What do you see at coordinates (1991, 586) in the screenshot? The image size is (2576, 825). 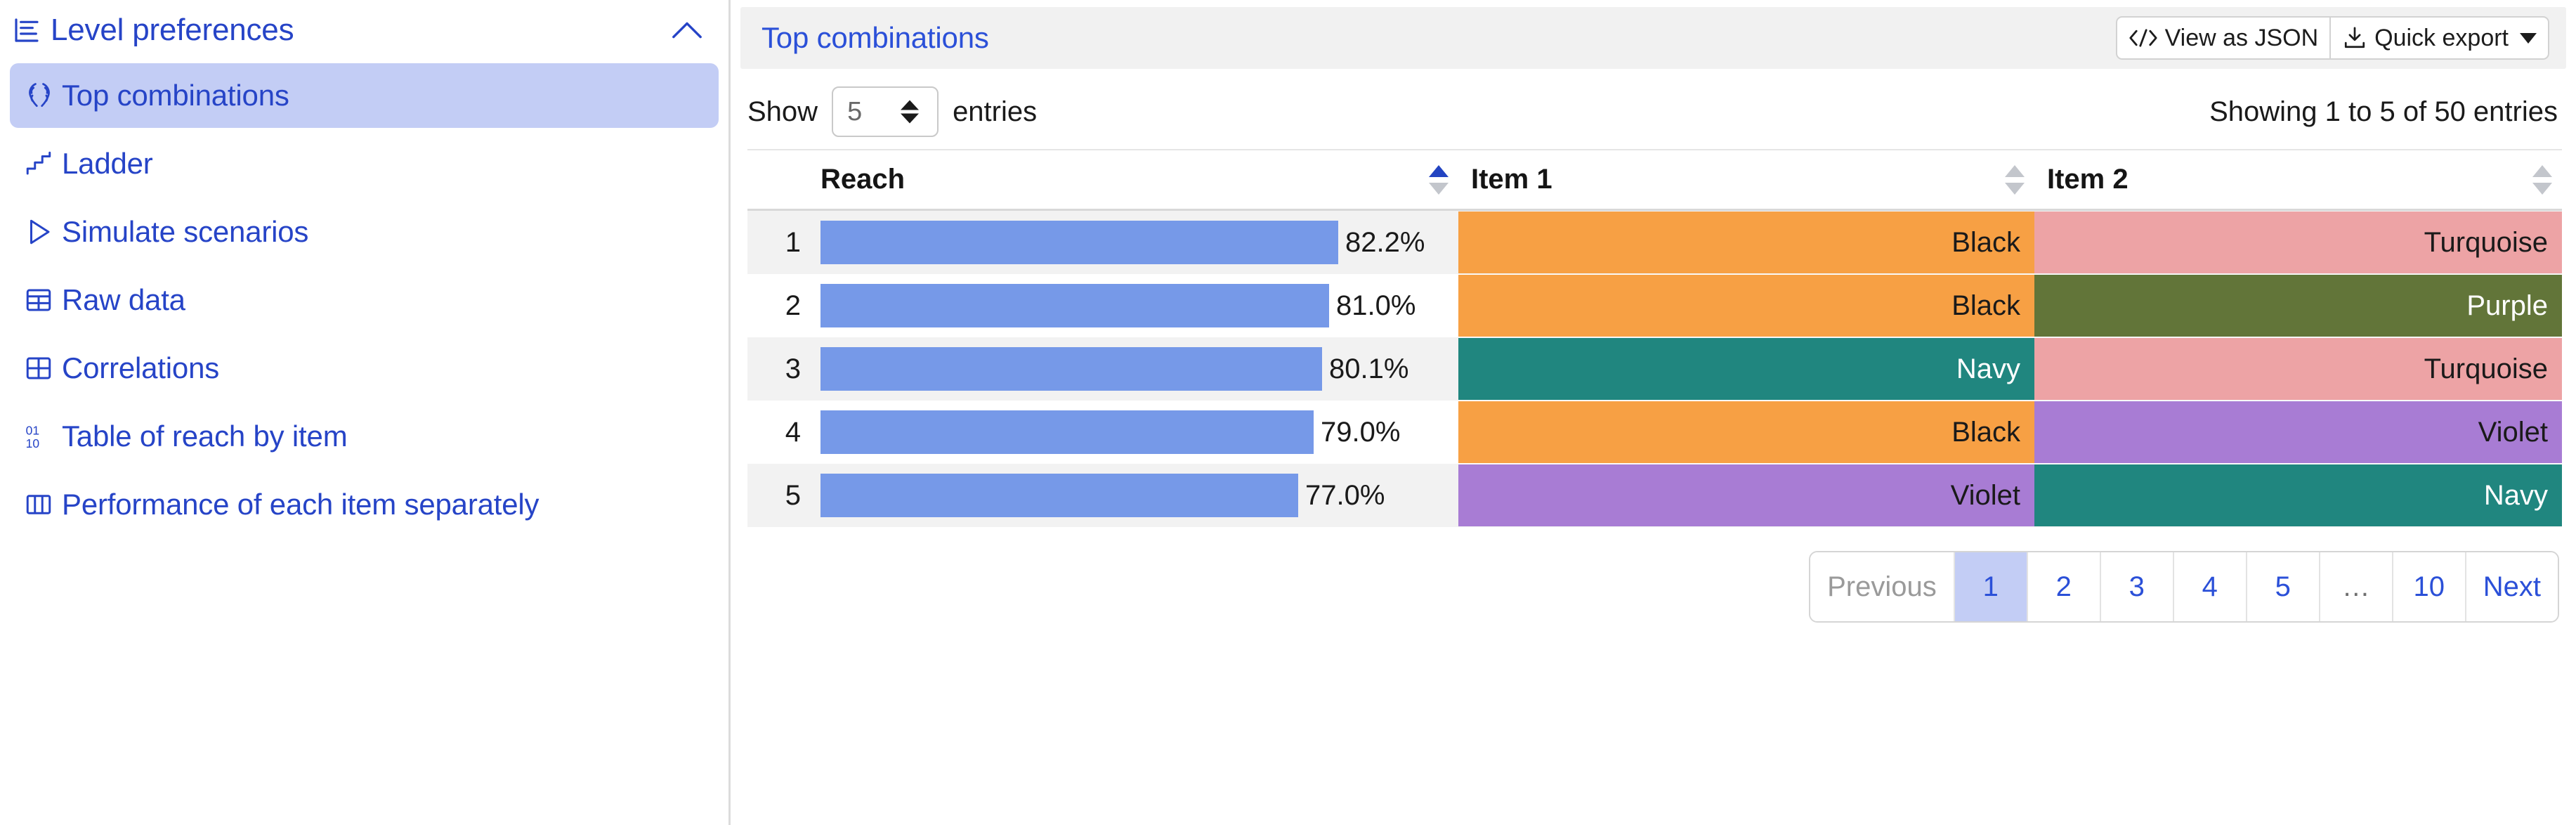 I see `pagination-page-1: 1` at bounding box center [1991, 586].